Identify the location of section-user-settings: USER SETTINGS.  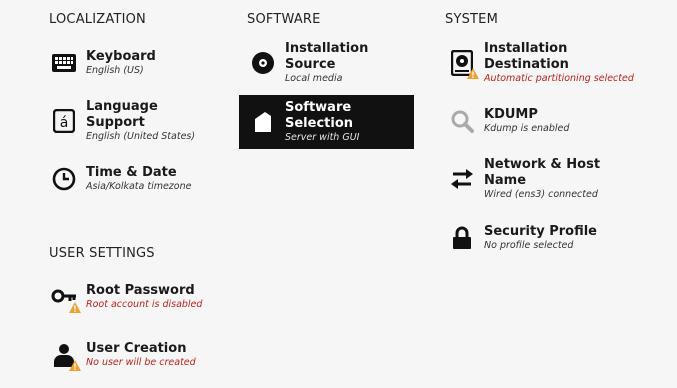
(102, 253).